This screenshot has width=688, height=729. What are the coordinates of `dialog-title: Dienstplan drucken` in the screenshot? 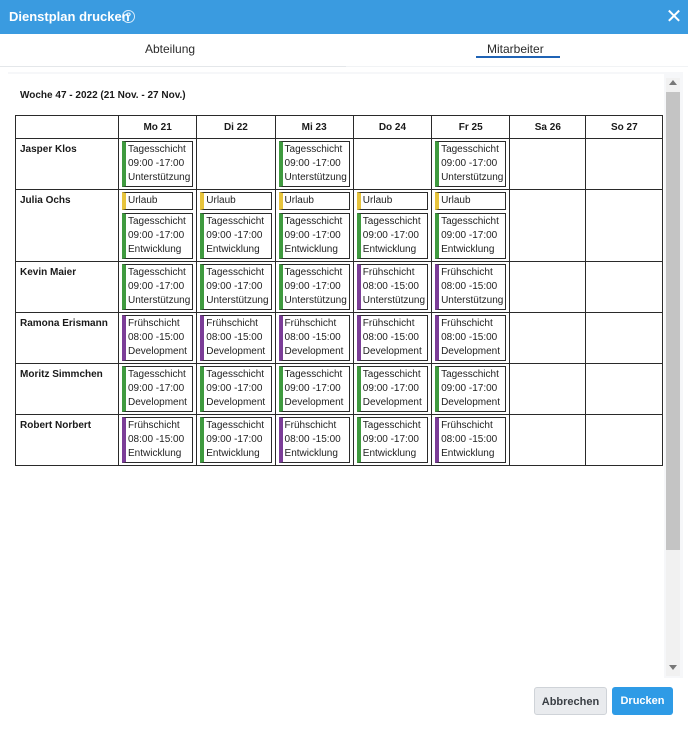 It's located at (69, 16).